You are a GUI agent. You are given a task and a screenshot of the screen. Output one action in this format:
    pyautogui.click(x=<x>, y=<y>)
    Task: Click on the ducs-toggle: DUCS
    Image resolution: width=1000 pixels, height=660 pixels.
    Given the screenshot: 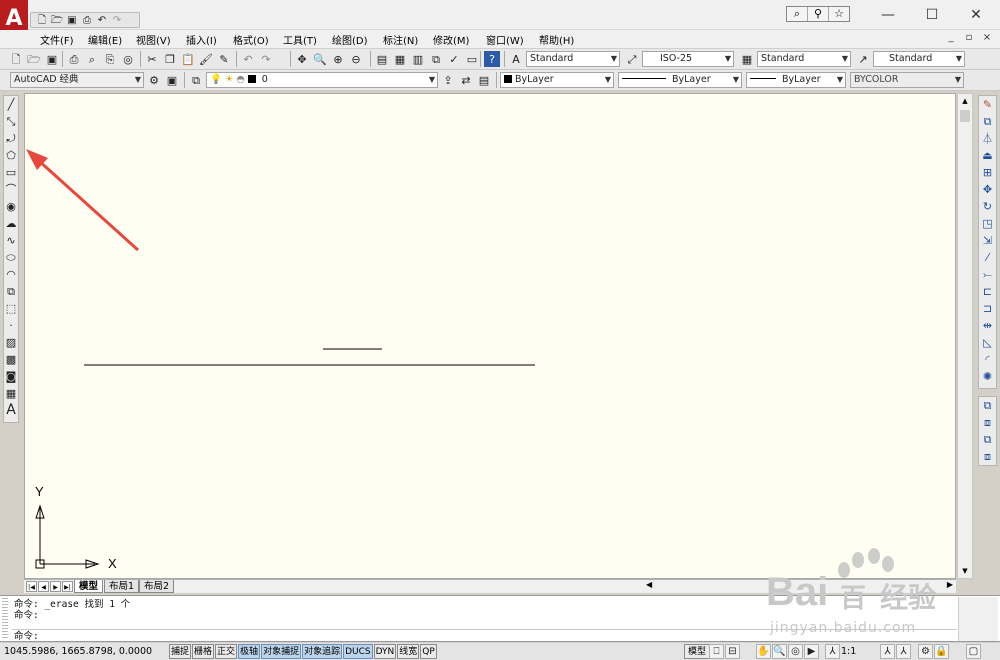 What is the action you would take?
    pyautogui.click(x=358, y=651)
    